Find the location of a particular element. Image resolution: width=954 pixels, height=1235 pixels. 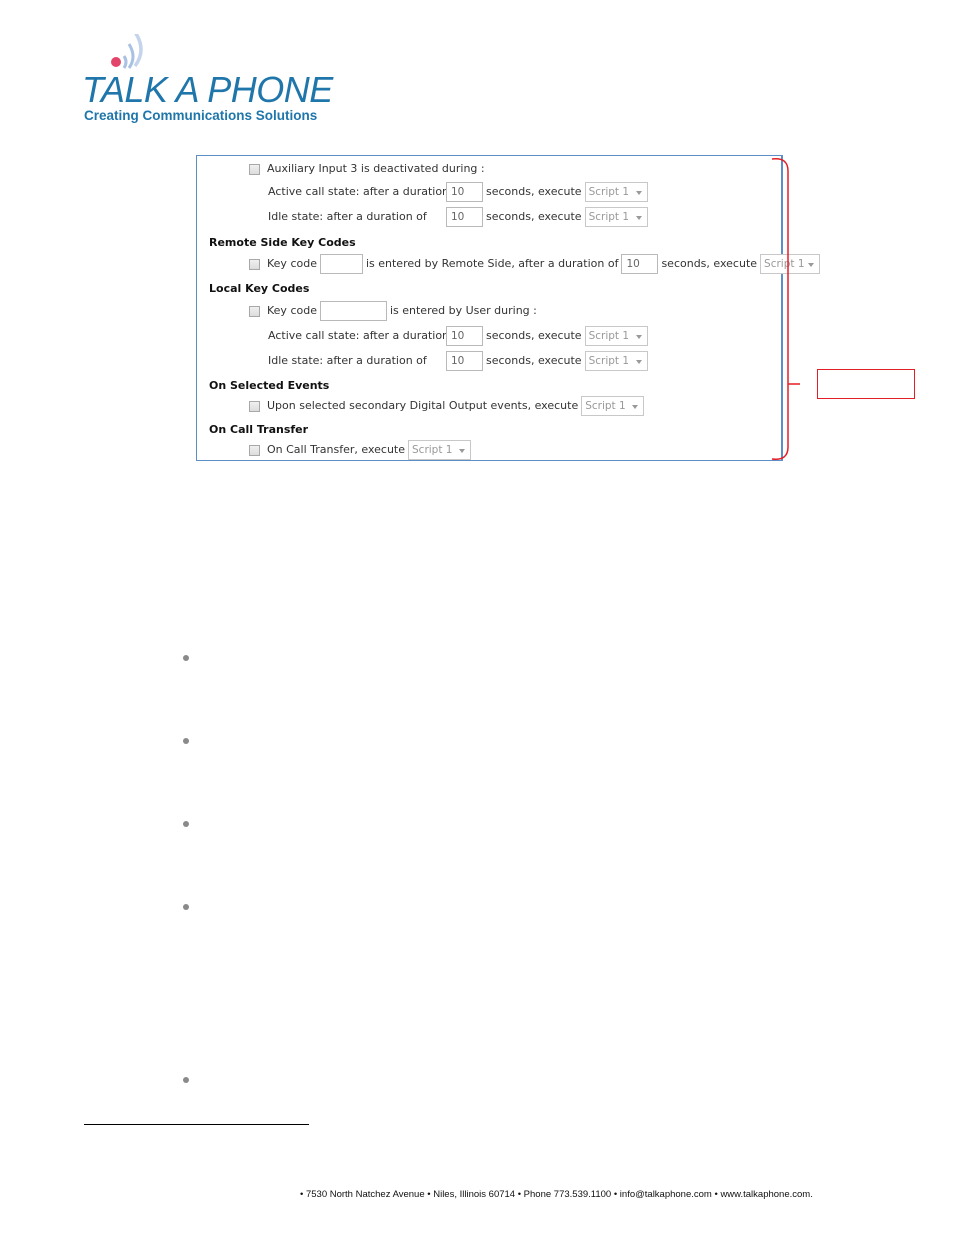

remote-key-codes-header: Remote Side Key Codes is located at coordinates (282, 242).